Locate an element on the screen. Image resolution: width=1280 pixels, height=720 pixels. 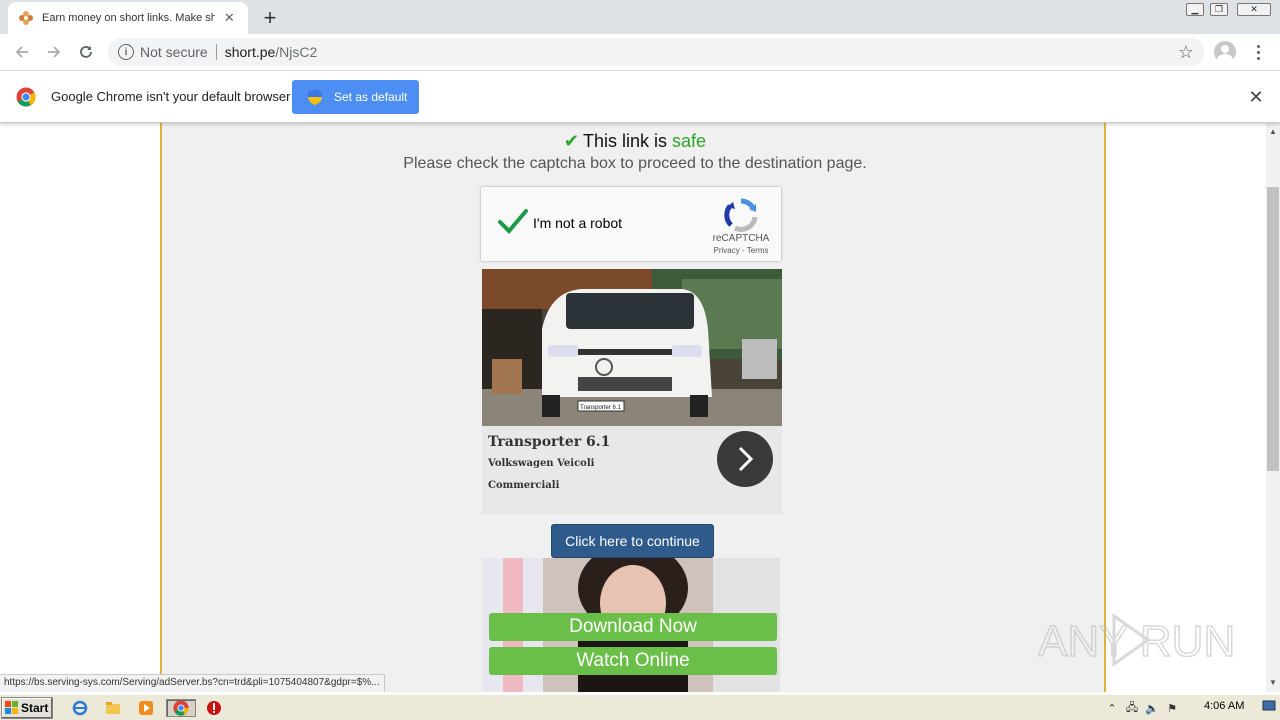
tab-title: Earn money on short links. Make sho is located at coordinates (128, 18).